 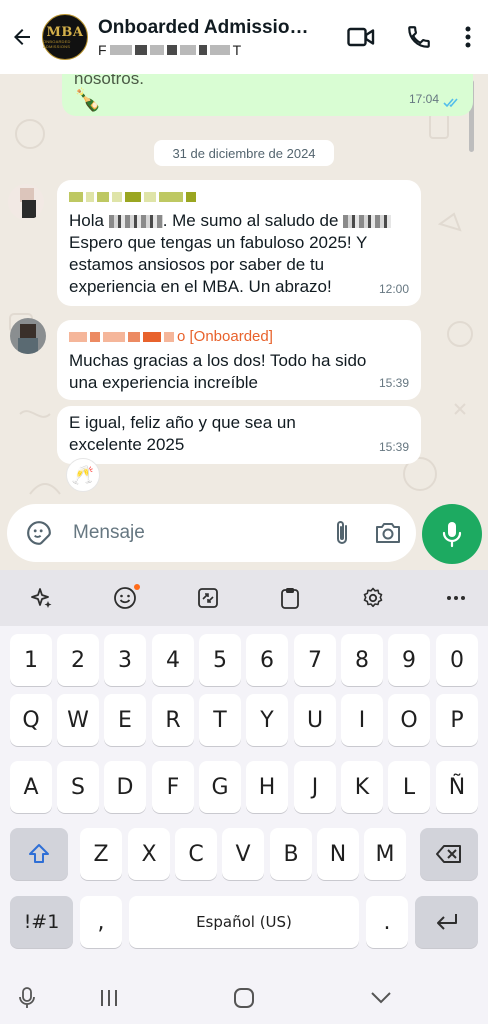 What do you see at coordinates (362, 720) in the screenshot?
I see `key-i: I` at bounding box center [362, 720].